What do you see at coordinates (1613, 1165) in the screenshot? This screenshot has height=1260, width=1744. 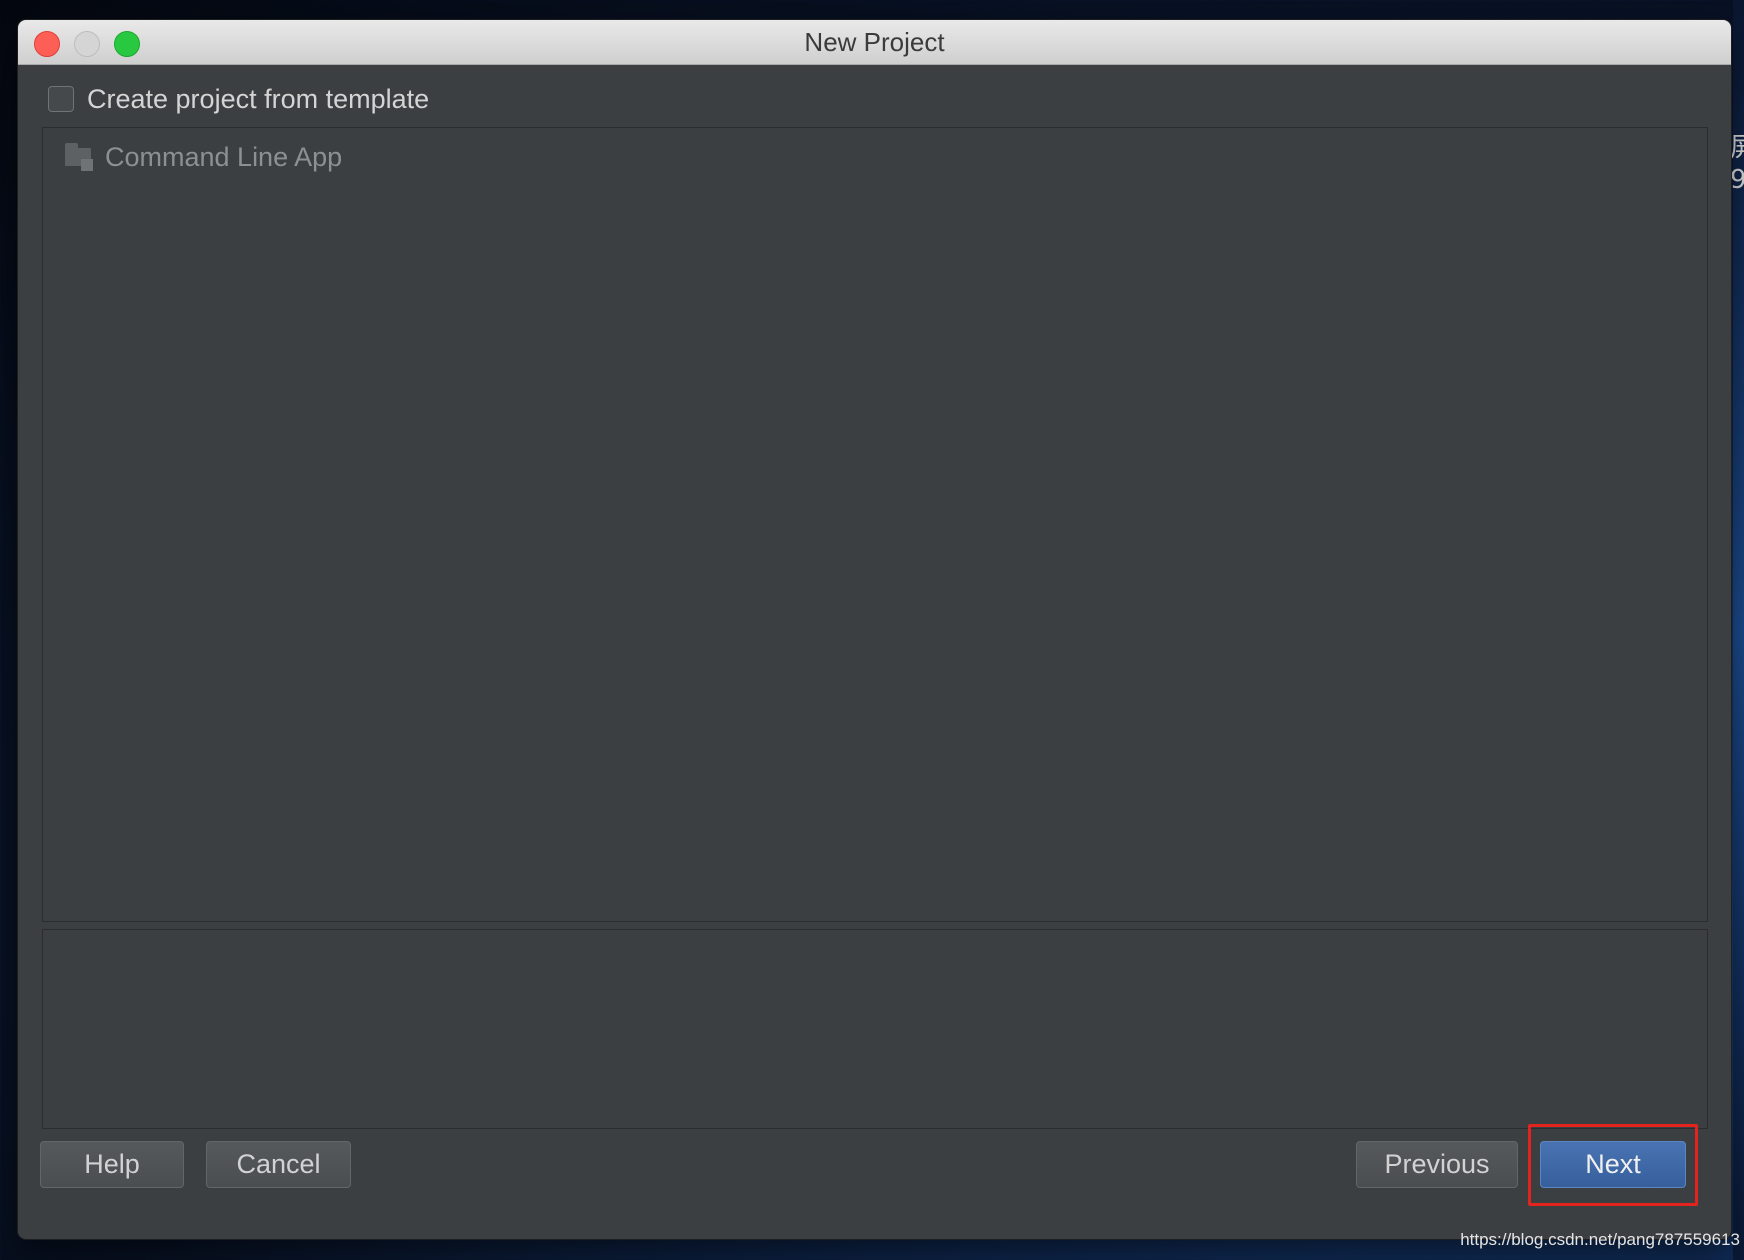 I see `next-button-highlight` at bounding box center [1613, 1165].